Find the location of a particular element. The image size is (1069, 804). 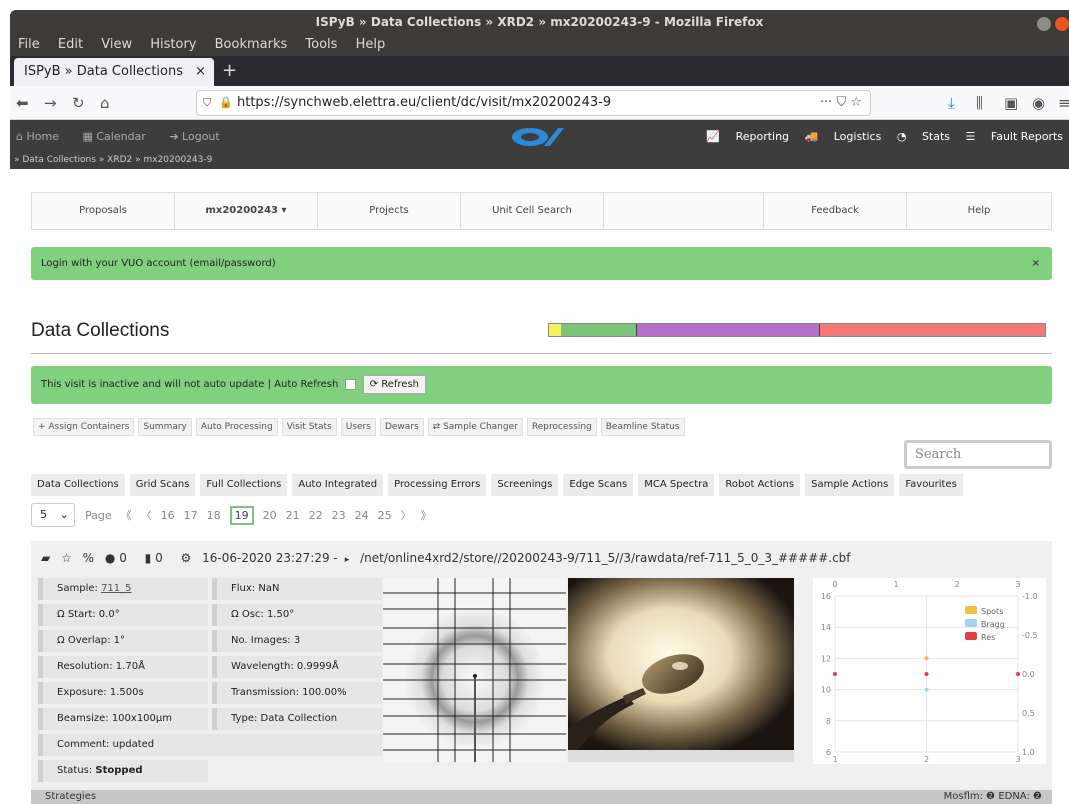

page-actions: ··· ⛉ ☆ is located at coordinates (841, 103).